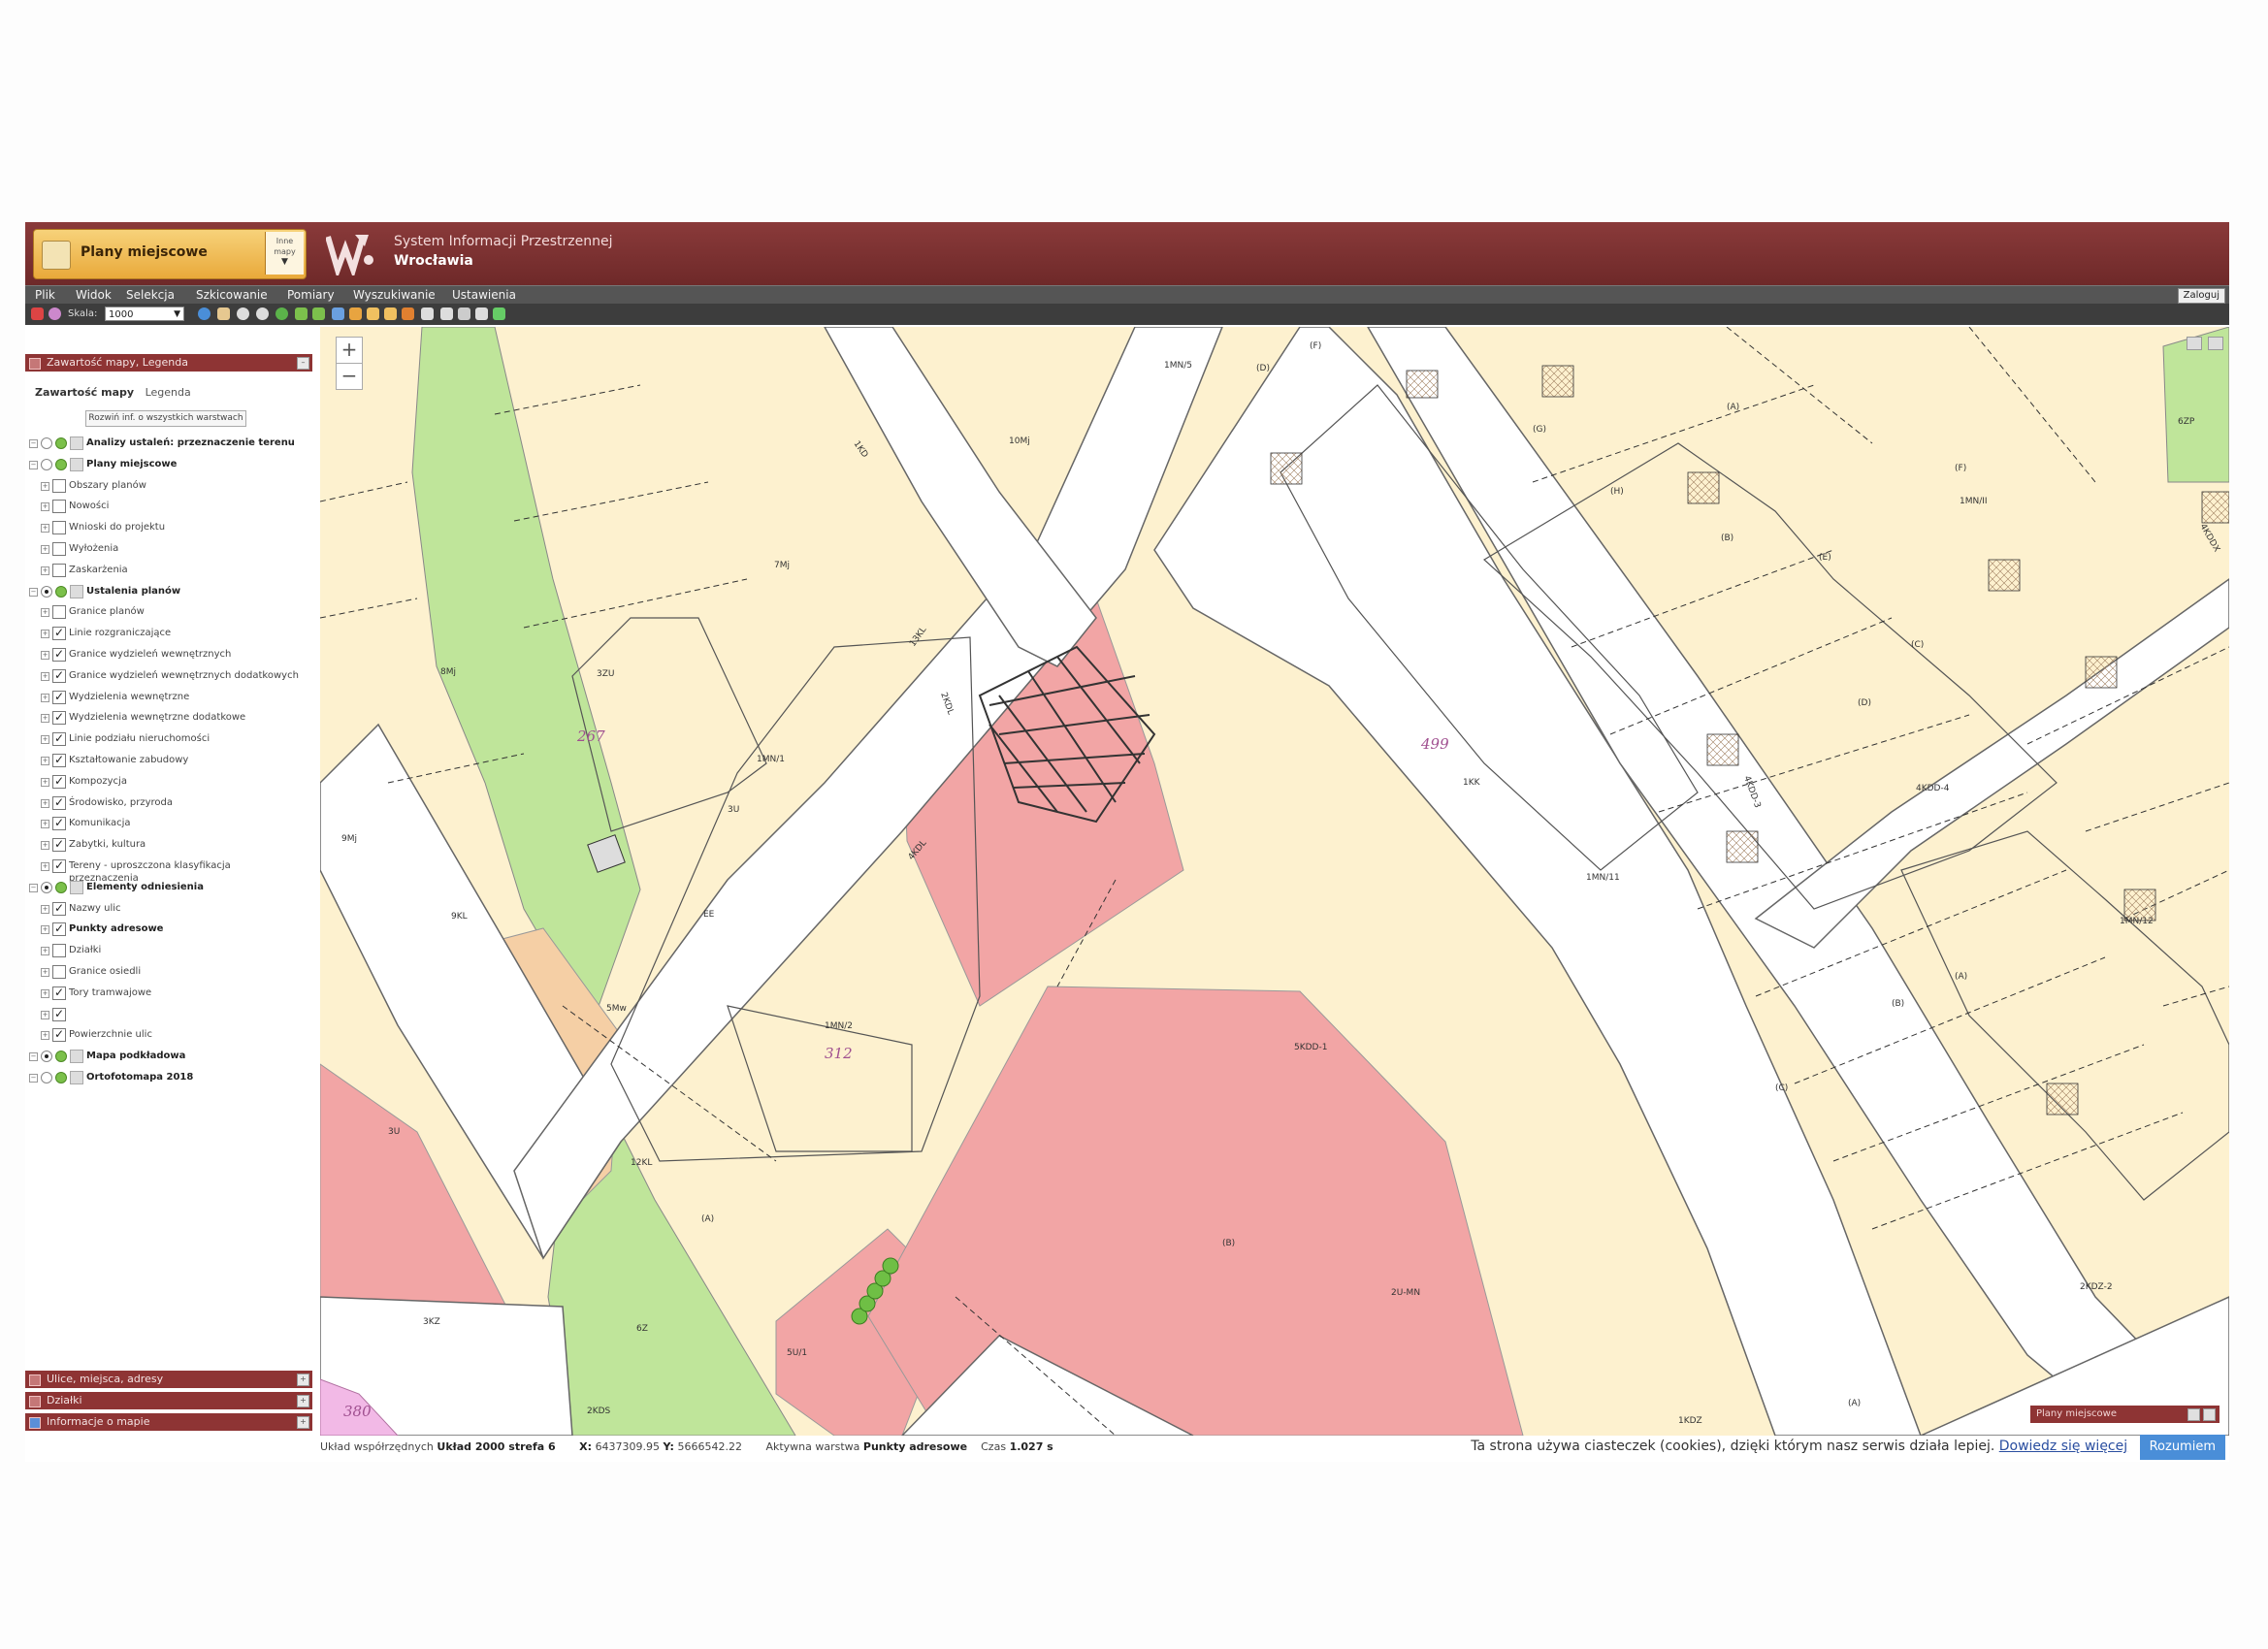  What do you see at coordinates (168, 570) in the screenshot?
I see `layer-row: + Zaskarżenia` at bounding box center [168, 570].